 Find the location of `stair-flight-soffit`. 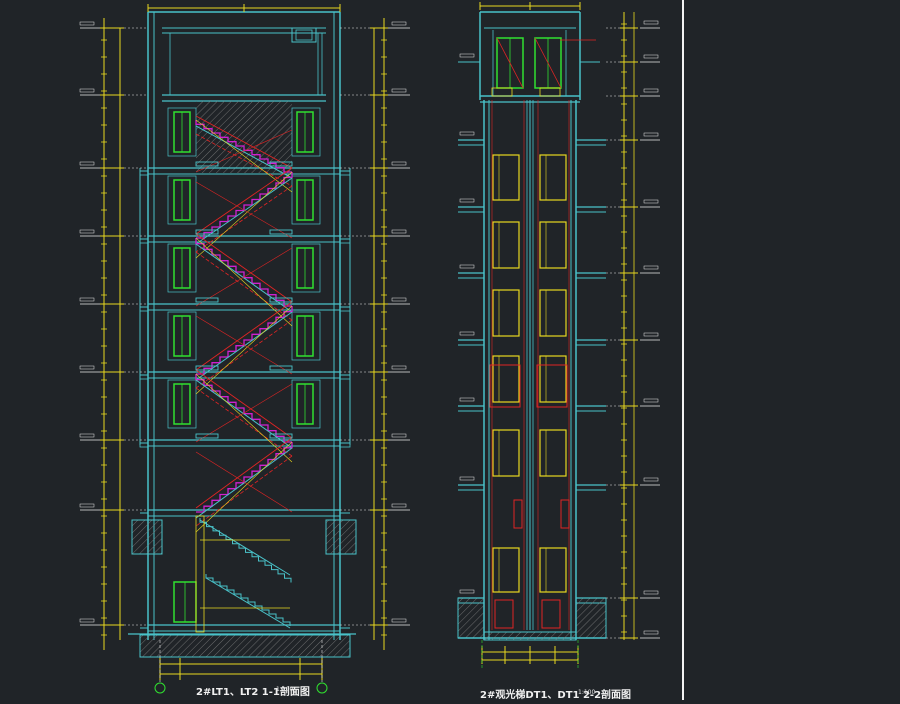

stair-flight-soffit is located at coordinates (244, 483).